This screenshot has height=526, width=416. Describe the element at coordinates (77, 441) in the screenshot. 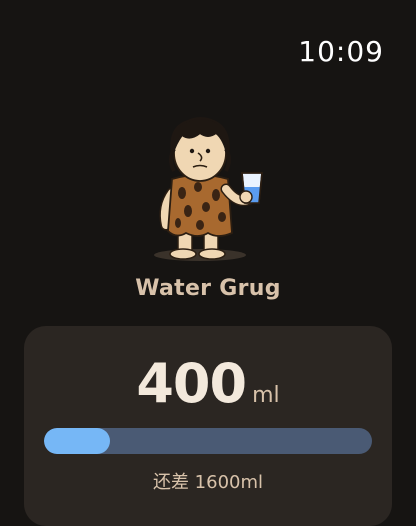

I see `intake-progress-fill` at that location.